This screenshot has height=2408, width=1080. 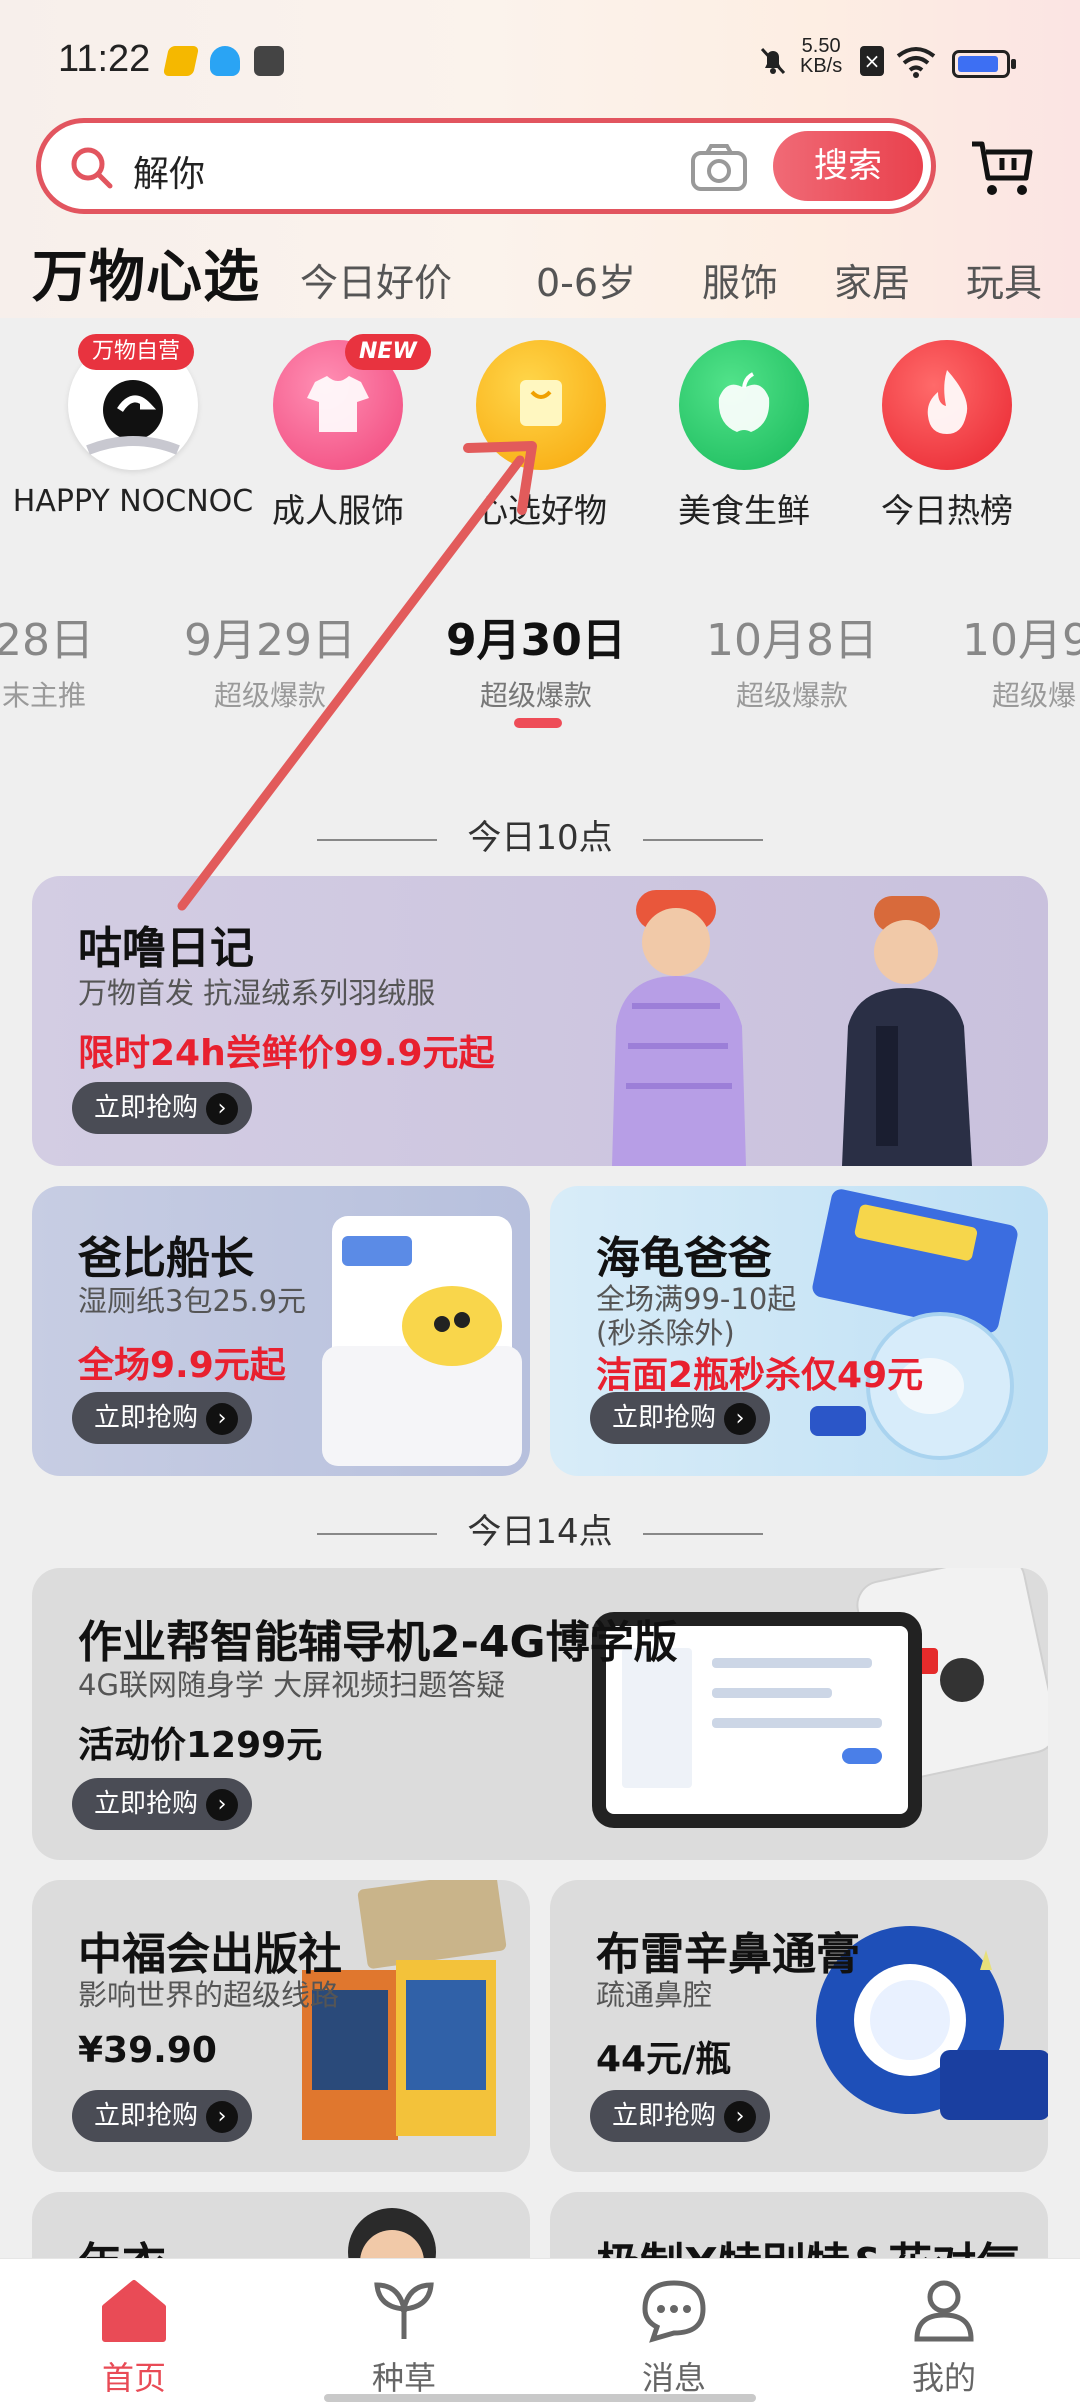 I want to click on nav-discover: 种草, so click(x=404, y=2338).